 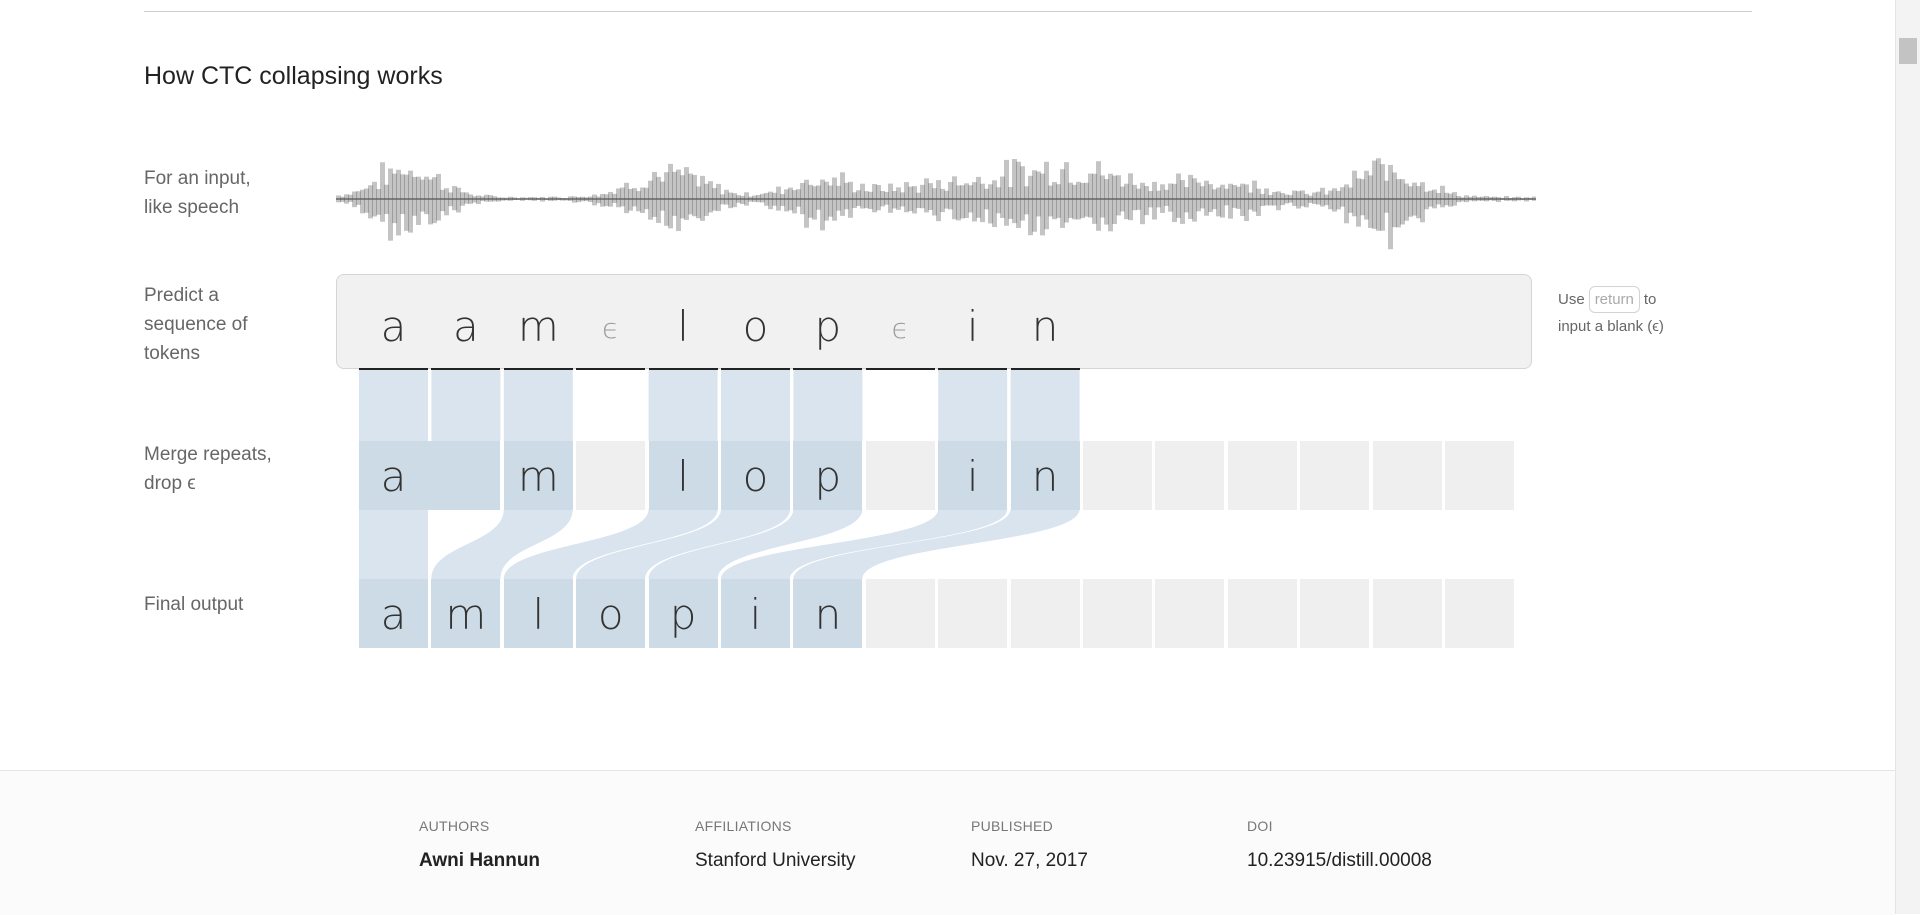 I want to click on merge-bridge, so click(x=430, y=475).